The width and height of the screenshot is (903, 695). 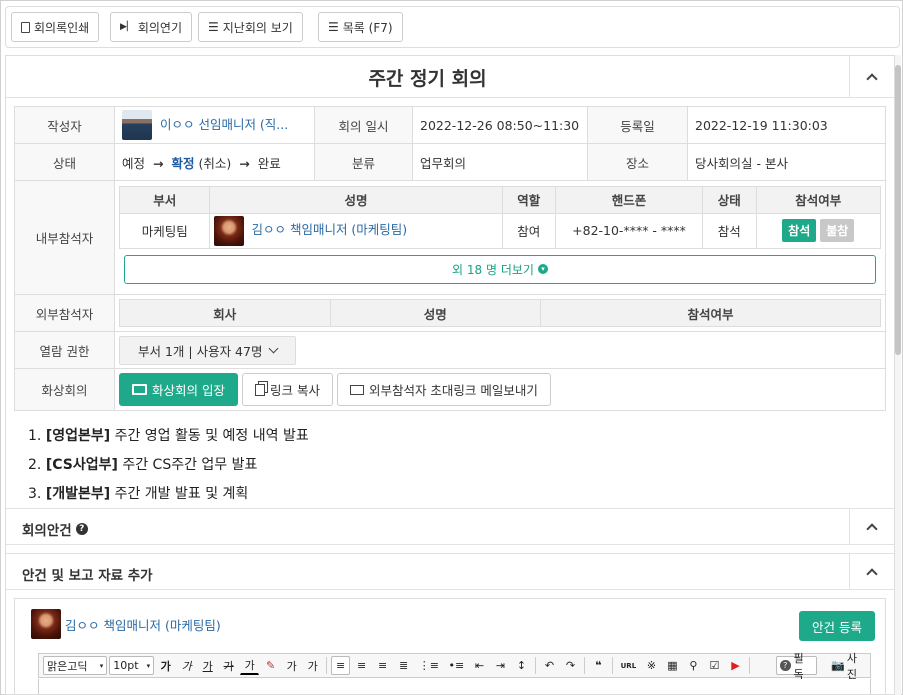 I want to click on col-header: 부서, so click(x=164, y=199).